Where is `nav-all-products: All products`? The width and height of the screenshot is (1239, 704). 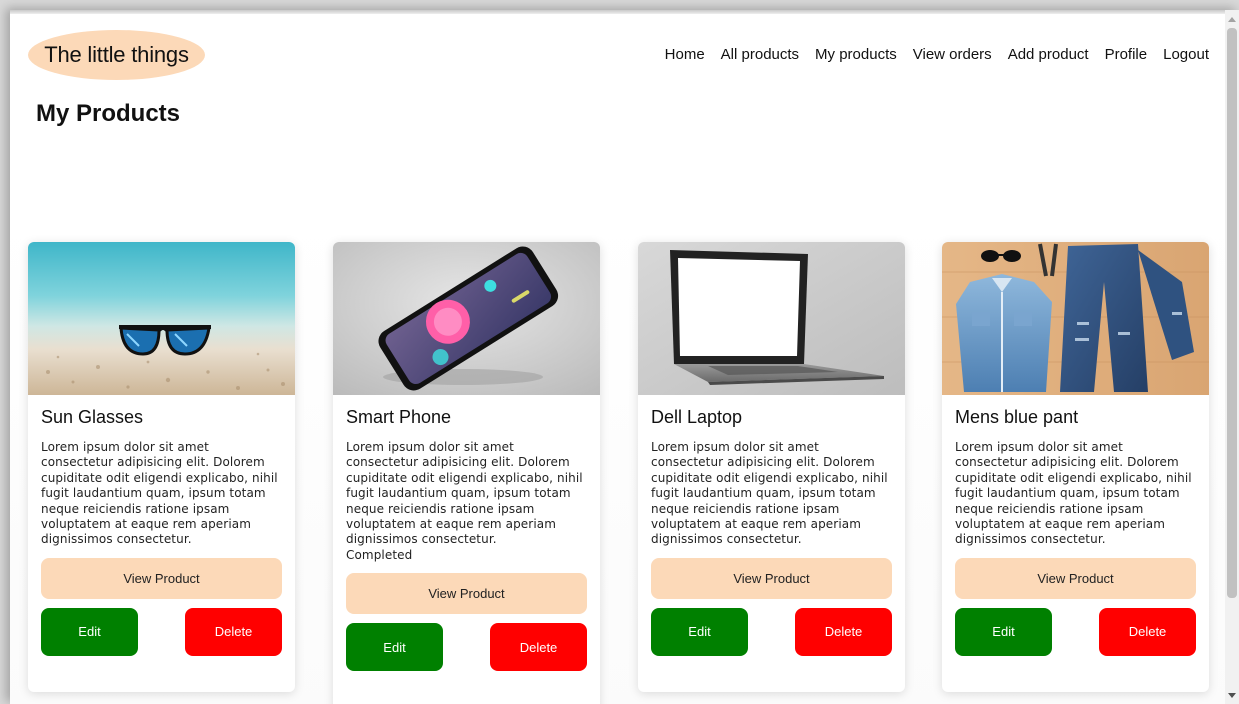
nav-all-products: All products is located at coordinates (760, 54).